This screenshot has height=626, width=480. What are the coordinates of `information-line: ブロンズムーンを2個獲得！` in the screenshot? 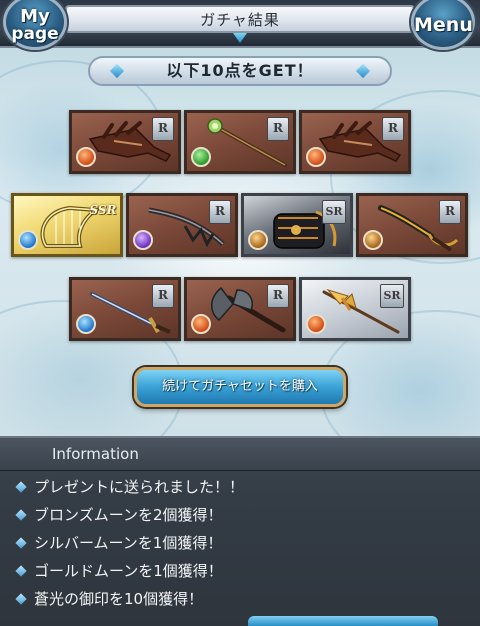 It's located at (240, 516).